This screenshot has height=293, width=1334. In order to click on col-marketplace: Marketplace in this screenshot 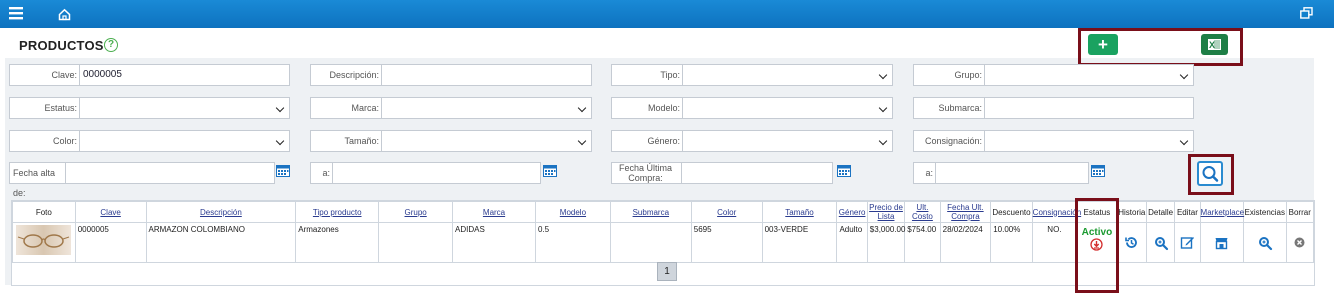, I will do `click(1221, 212)`.